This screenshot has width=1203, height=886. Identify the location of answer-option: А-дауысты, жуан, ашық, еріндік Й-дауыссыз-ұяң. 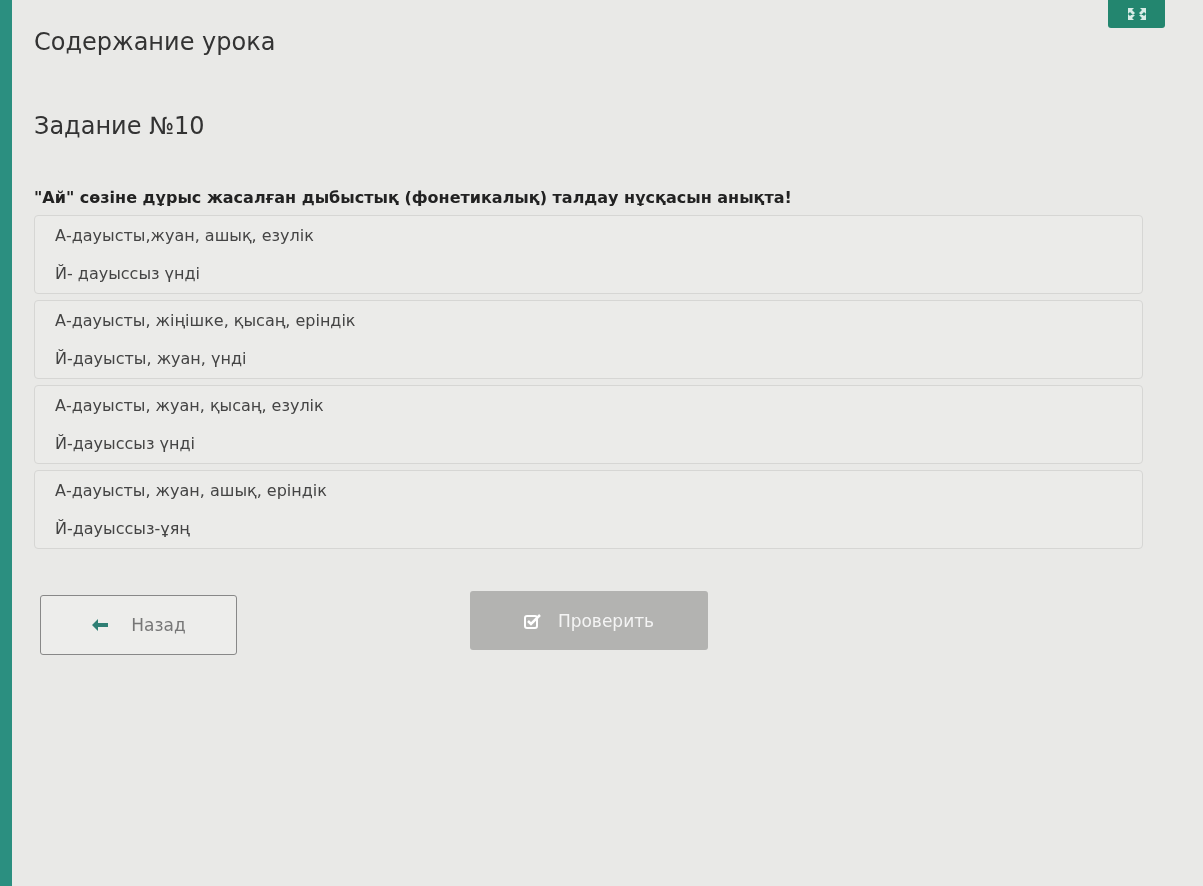
(588, 509).